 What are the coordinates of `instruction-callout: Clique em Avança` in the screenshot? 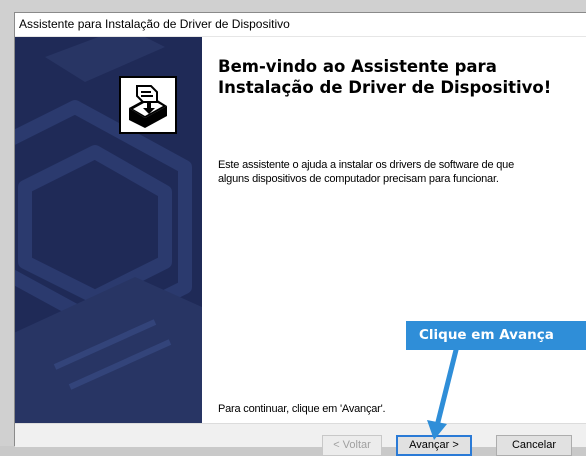 It's located at (496, 335).